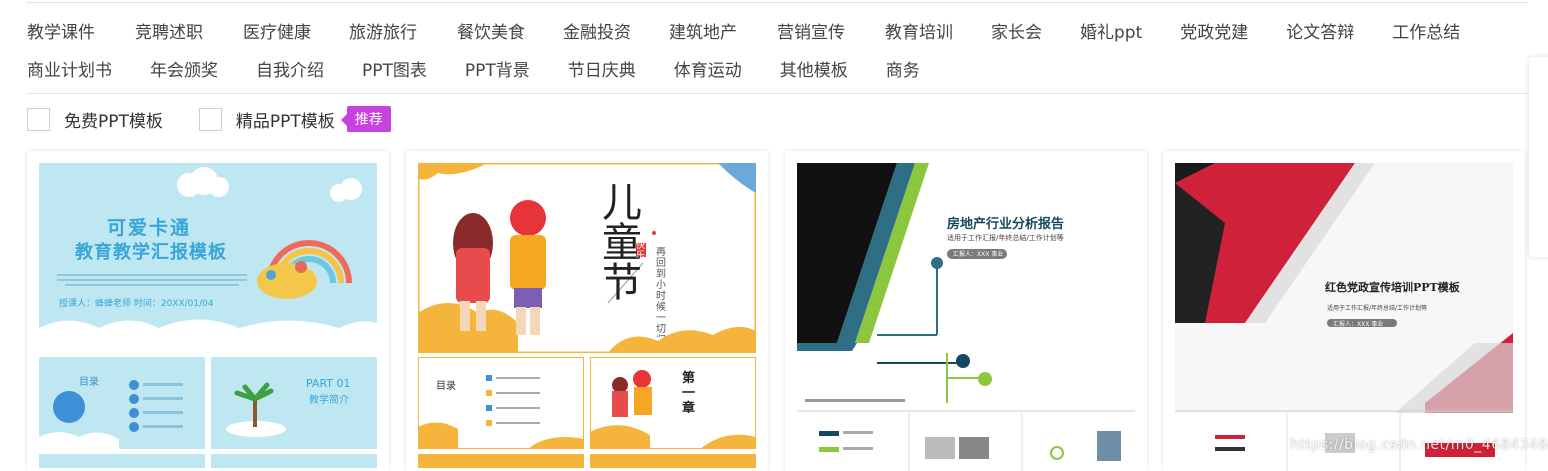 Image resolution: width=1548 pixels, height=471 pixels. I want to click on category-link: 商业计划书, so click(69, 68).